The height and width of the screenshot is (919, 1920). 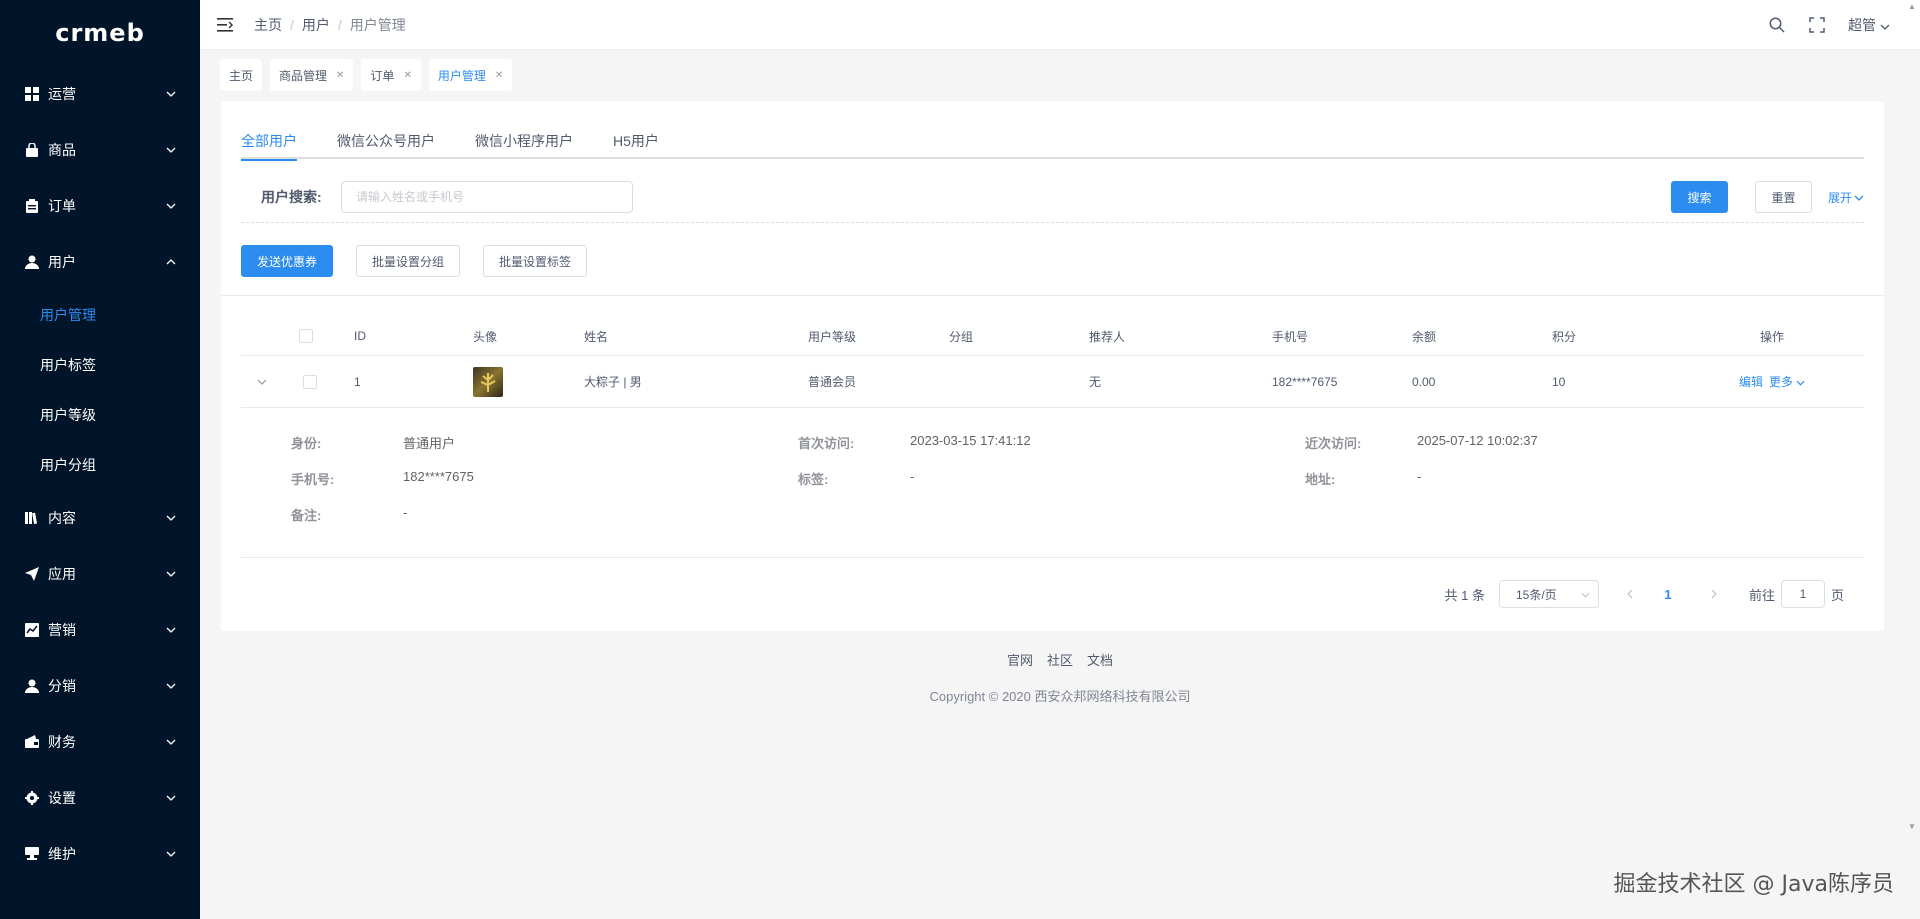 What do you see at coordinates (1817, 25) in the screenshot?
I see `fullscreen-icon` at bounding box center [1817, 25].